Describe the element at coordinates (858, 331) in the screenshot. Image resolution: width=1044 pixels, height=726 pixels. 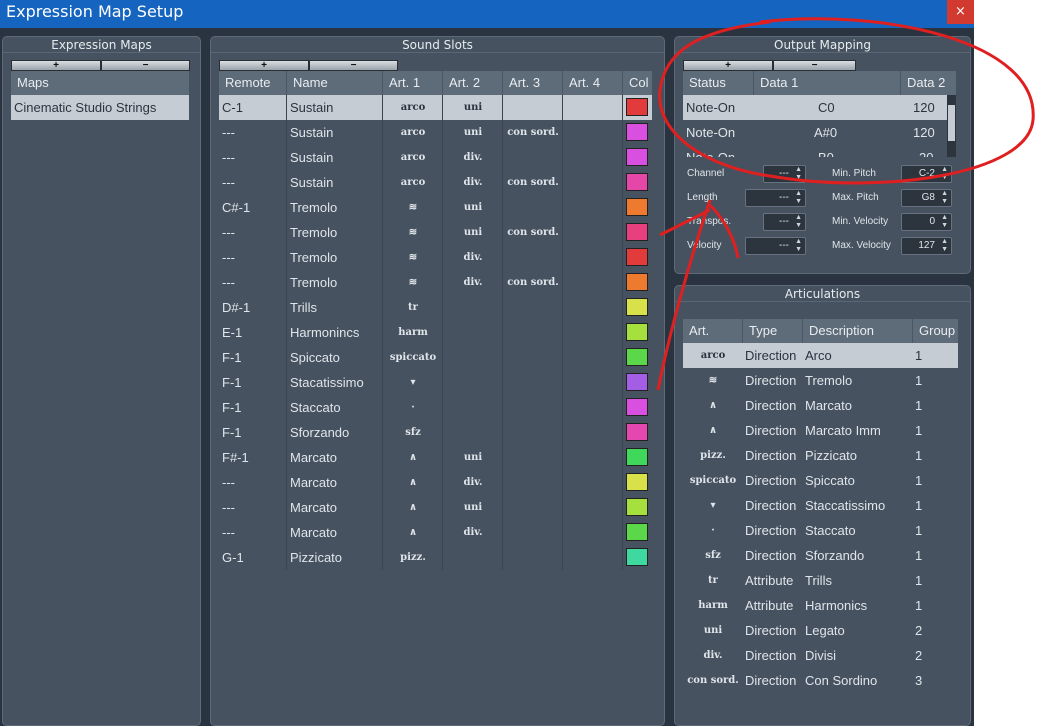
I see `column-description: Description` at that location.